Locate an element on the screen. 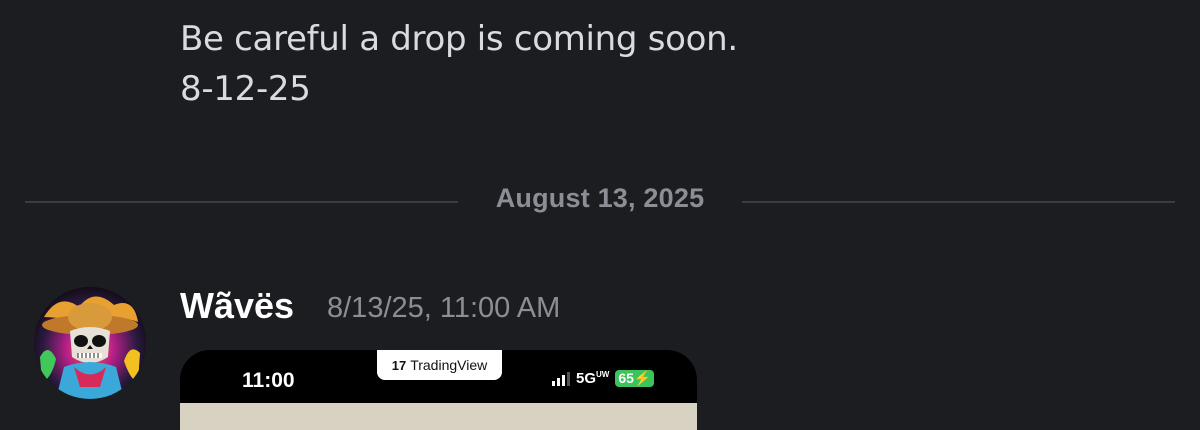 The image size is (1200, 430). date-divider: August 13, 2025 is located at coordinates (600, 202).